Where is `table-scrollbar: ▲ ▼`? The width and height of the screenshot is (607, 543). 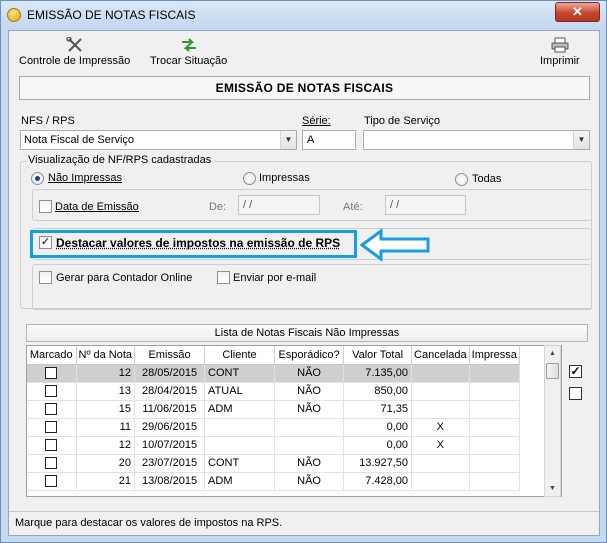
table-scrollbar: ▲ ▼ is located at coordinates (552, 421).